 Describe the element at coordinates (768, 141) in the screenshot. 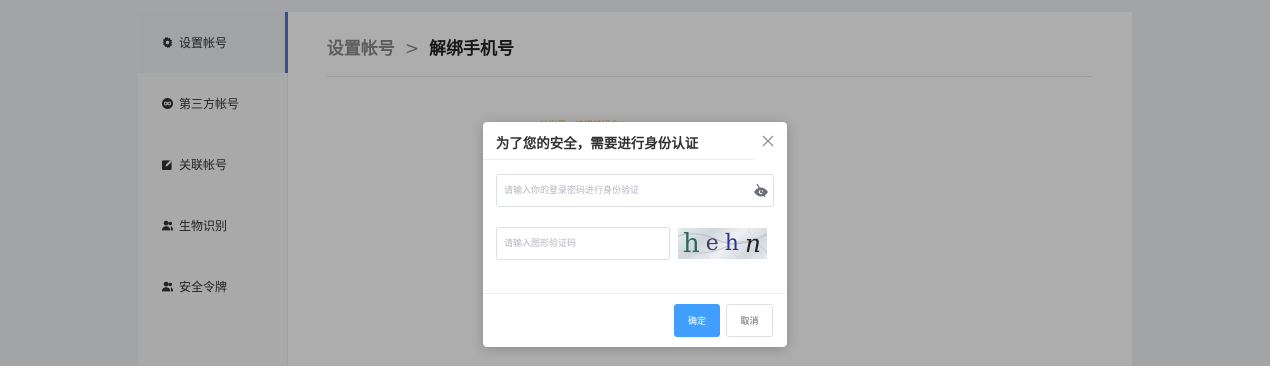

I see `close-icon` at that location.